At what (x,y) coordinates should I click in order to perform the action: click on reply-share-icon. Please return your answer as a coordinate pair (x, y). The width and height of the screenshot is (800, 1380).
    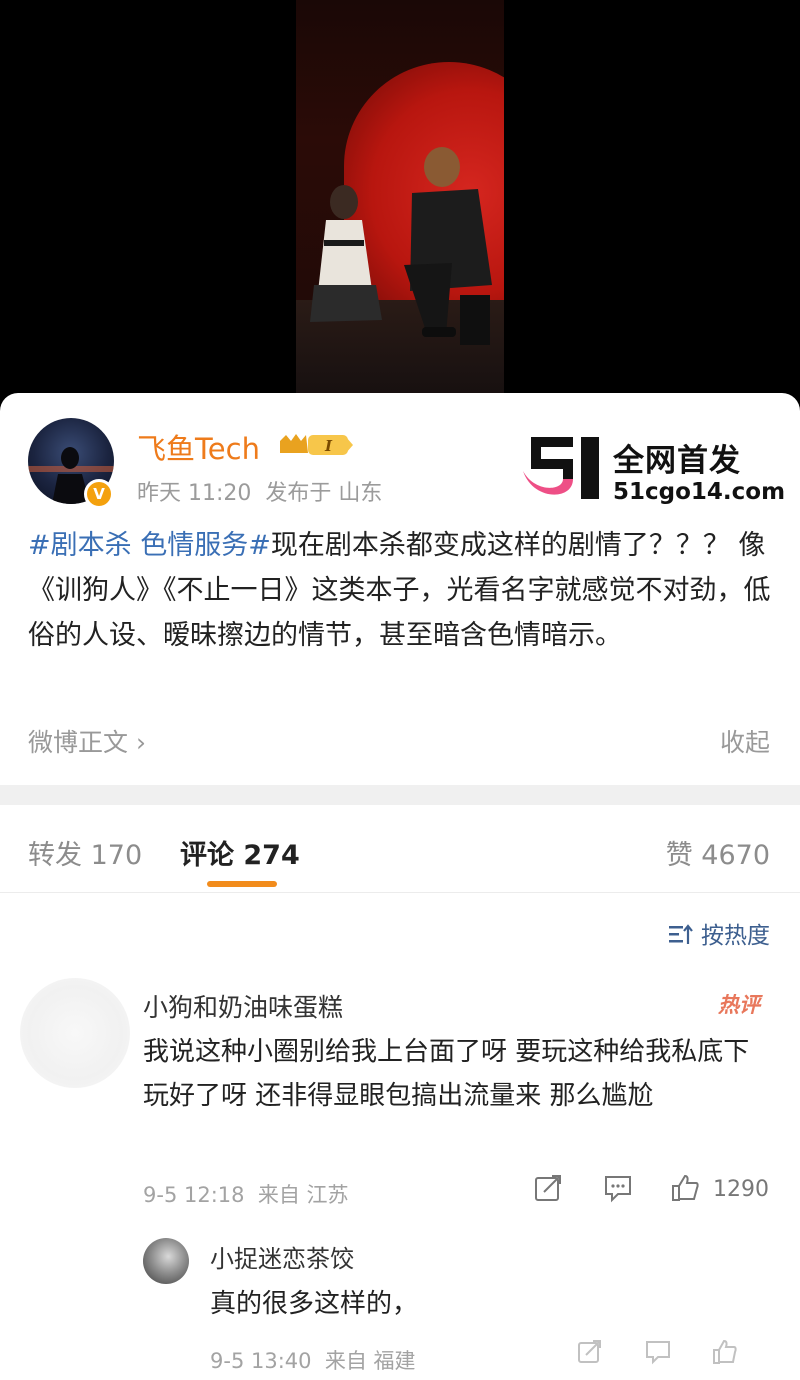
    Looking at the image, I should click on (590, 1352).